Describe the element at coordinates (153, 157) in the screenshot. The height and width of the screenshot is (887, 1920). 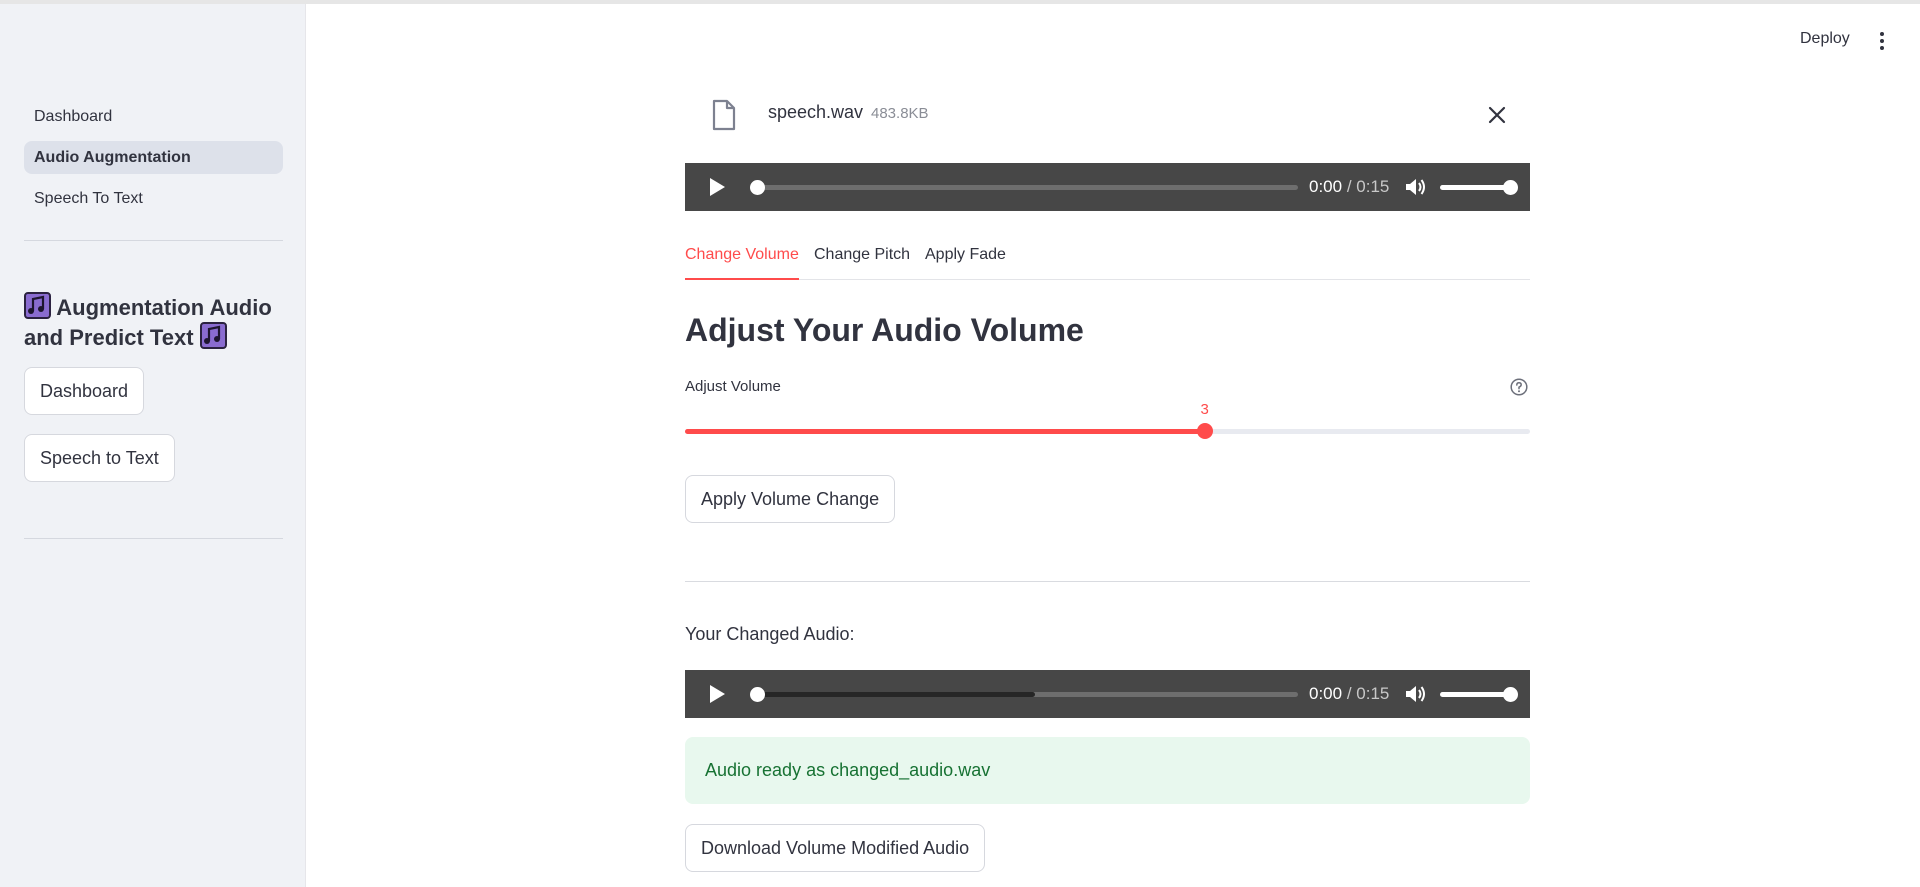
I see `sidebar-nav-audio-augmentation: Audio Augmentation` at that location.